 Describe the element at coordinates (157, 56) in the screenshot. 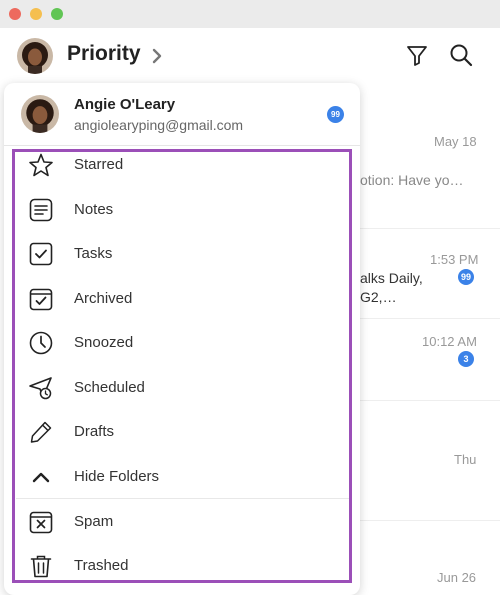

I see `chevron-right-icon` at that location.